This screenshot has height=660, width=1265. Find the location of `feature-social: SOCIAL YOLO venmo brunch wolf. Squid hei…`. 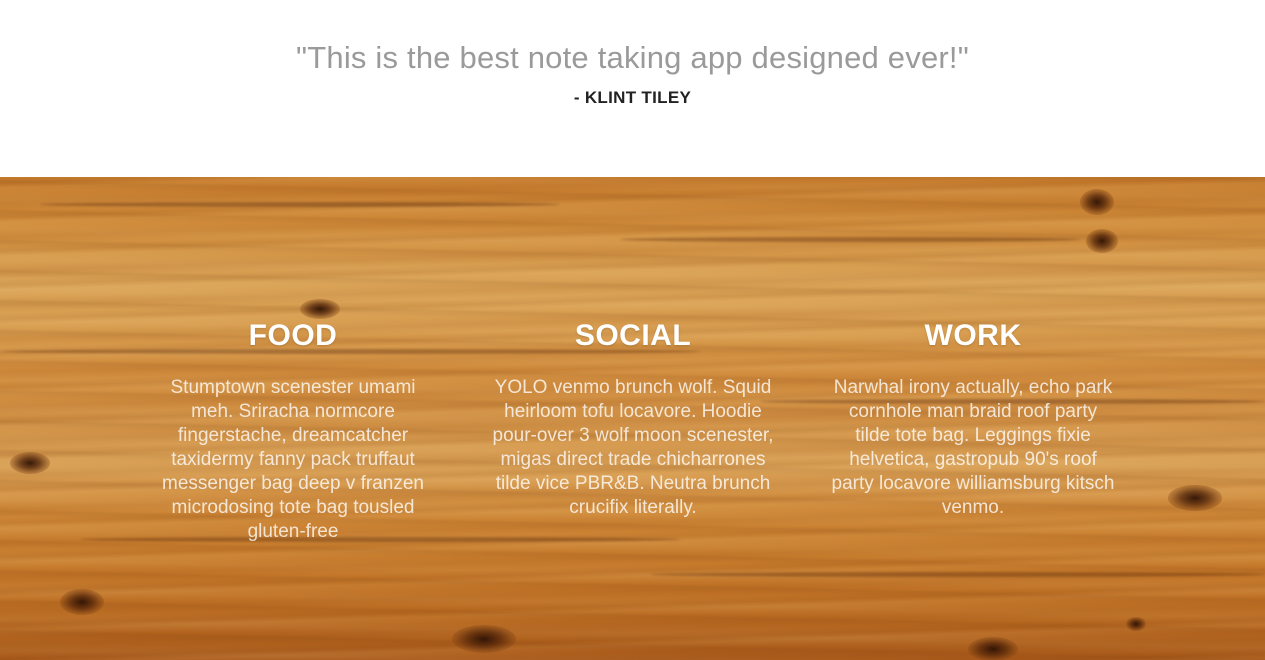

feature-social: SOCIAL YOLO venmo brunch wolf. Squid hei… is located at coordinates (633, 419).